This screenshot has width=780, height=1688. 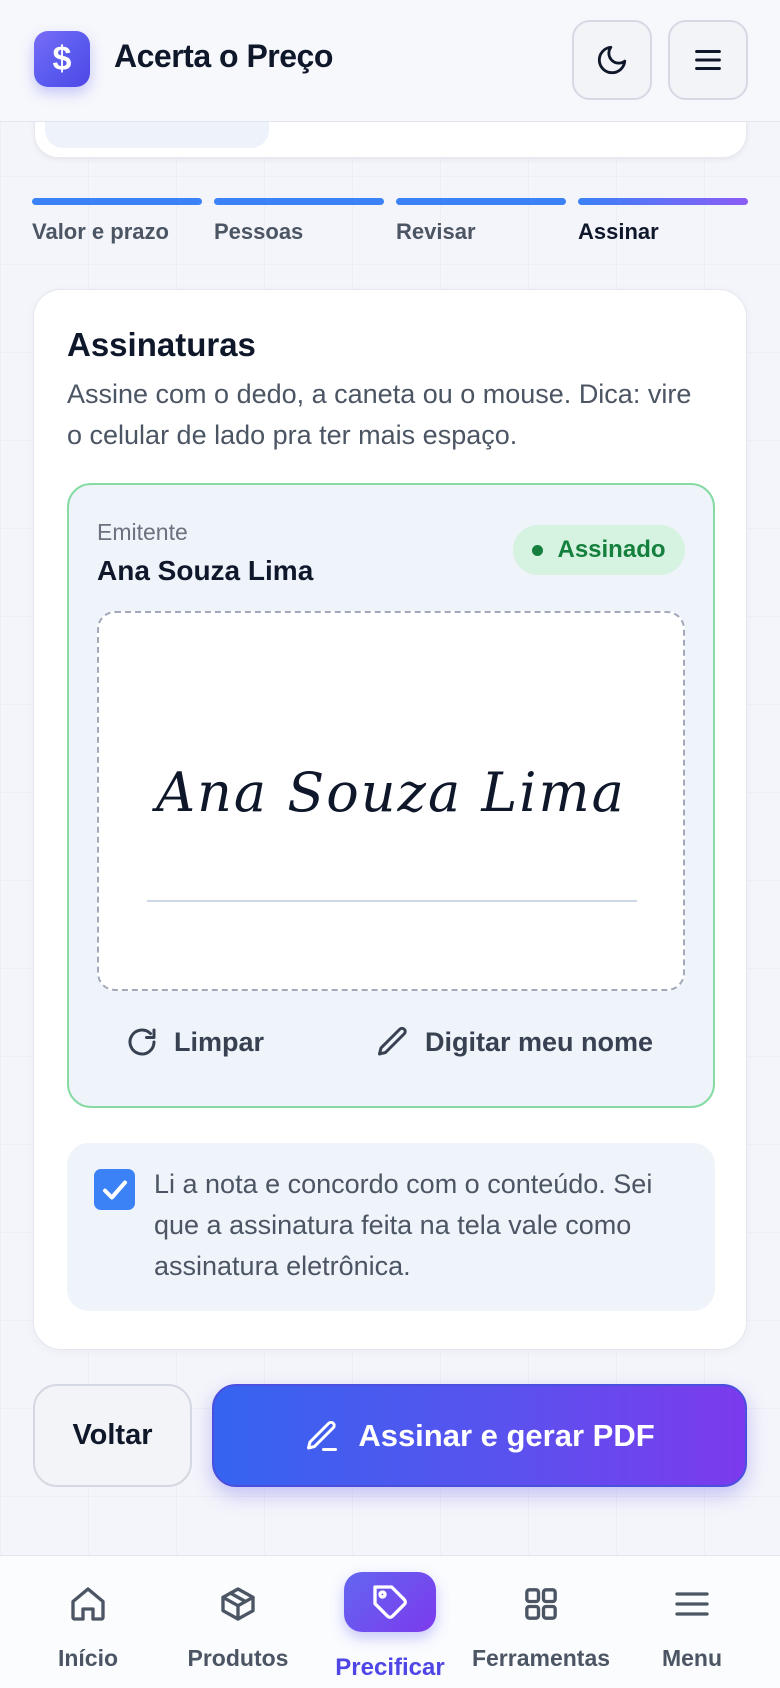 I want to click on dollar-icon: $, so click(x=62, y=58).